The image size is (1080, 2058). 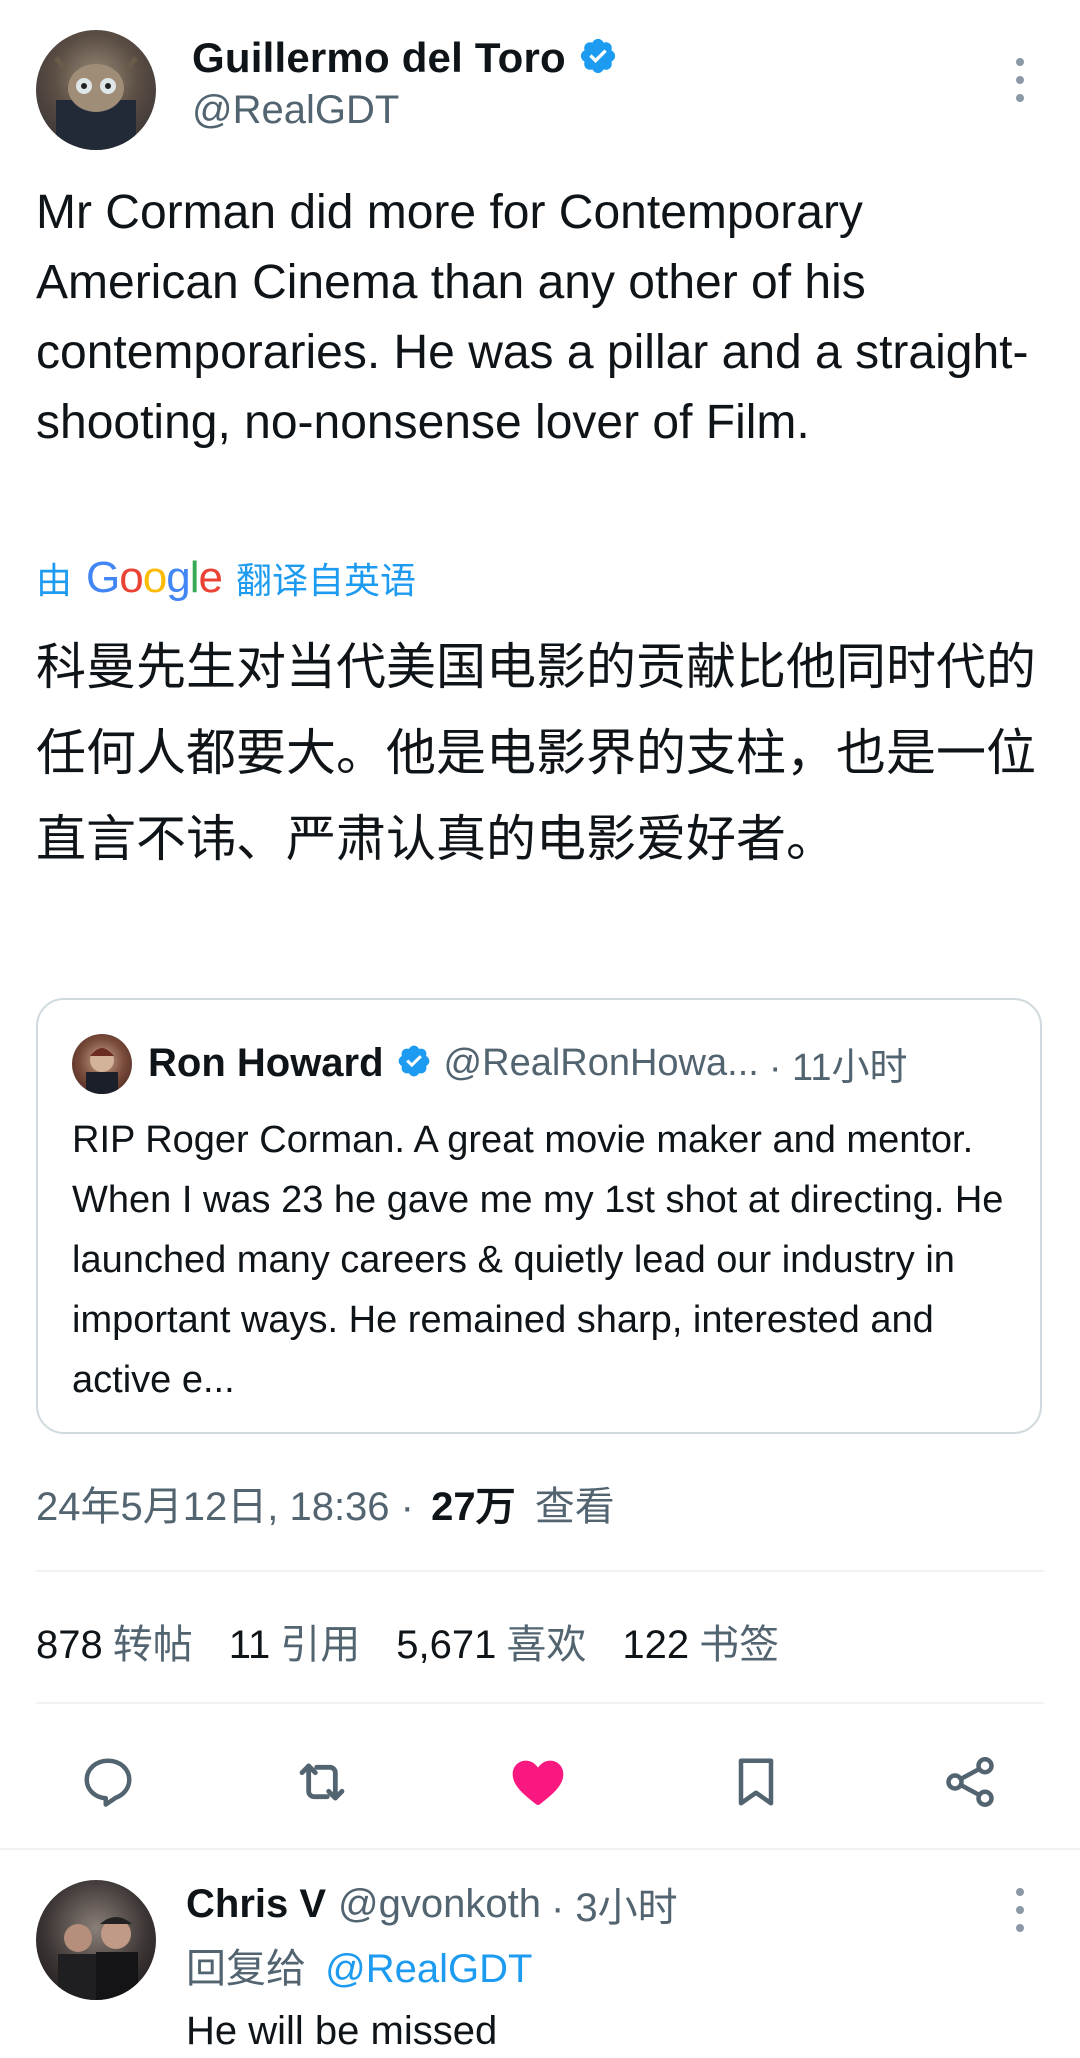 I want to click on like-button, so click(x=538, y=1782).